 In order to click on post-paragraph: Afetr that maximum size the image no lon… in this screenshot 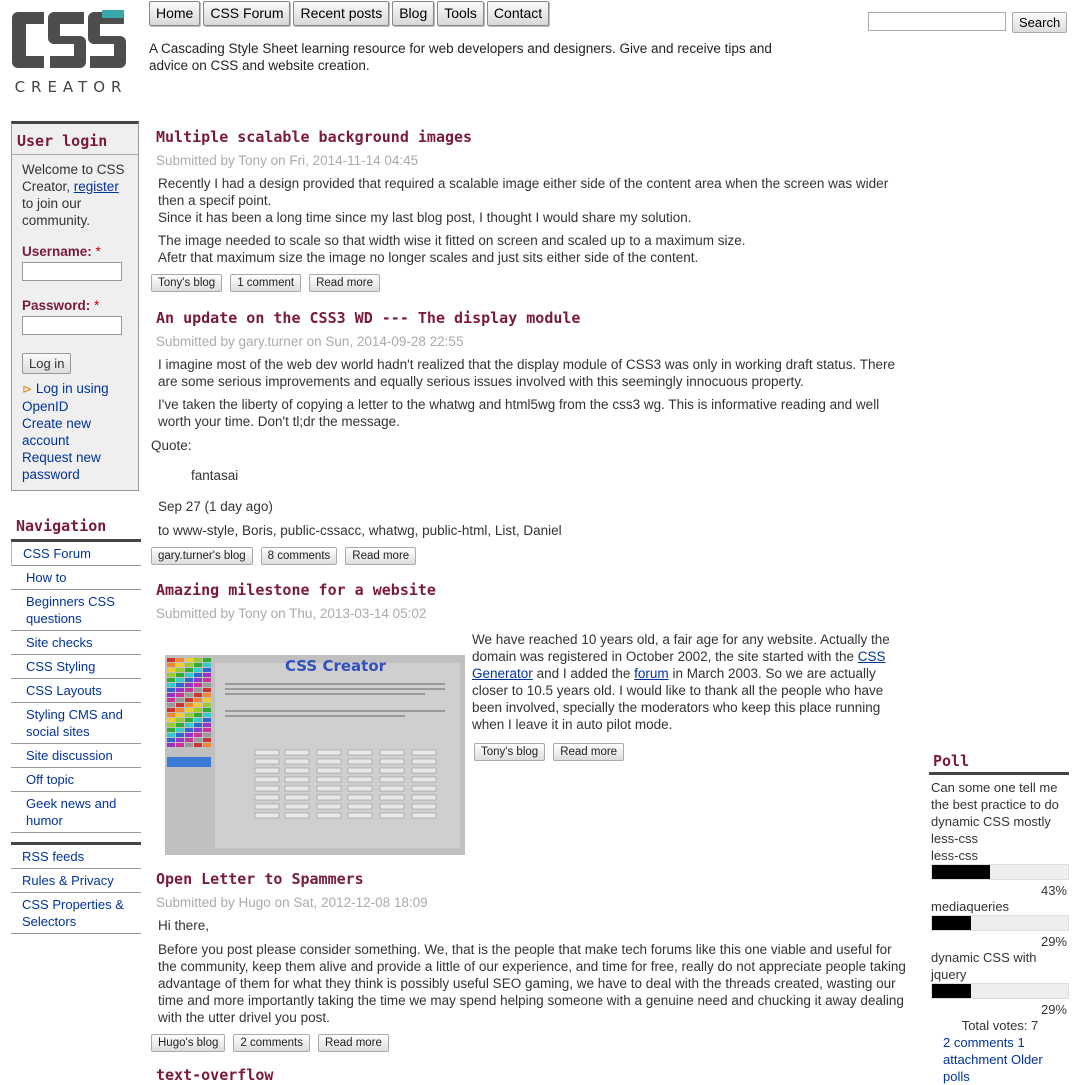, I will do `click(428, 257)`.